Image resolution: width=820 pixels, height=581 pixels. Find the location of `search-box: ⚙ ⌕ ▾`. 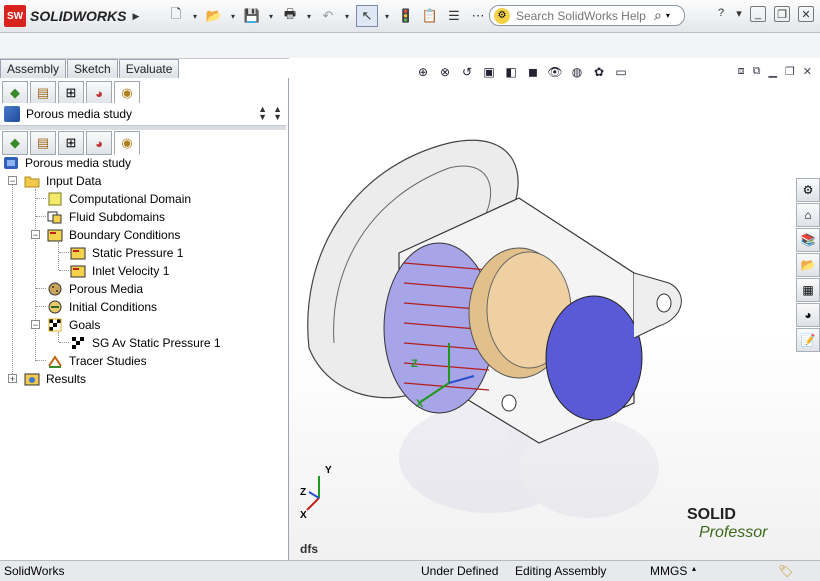

search-box: ⚙ ⌕ ▾ is located at coordinates (587, 15).